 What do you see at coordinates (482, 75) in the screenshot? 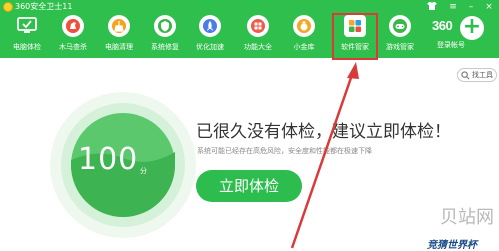
I see `tool-search-label: 找工具` at bounding box center [482, 75].